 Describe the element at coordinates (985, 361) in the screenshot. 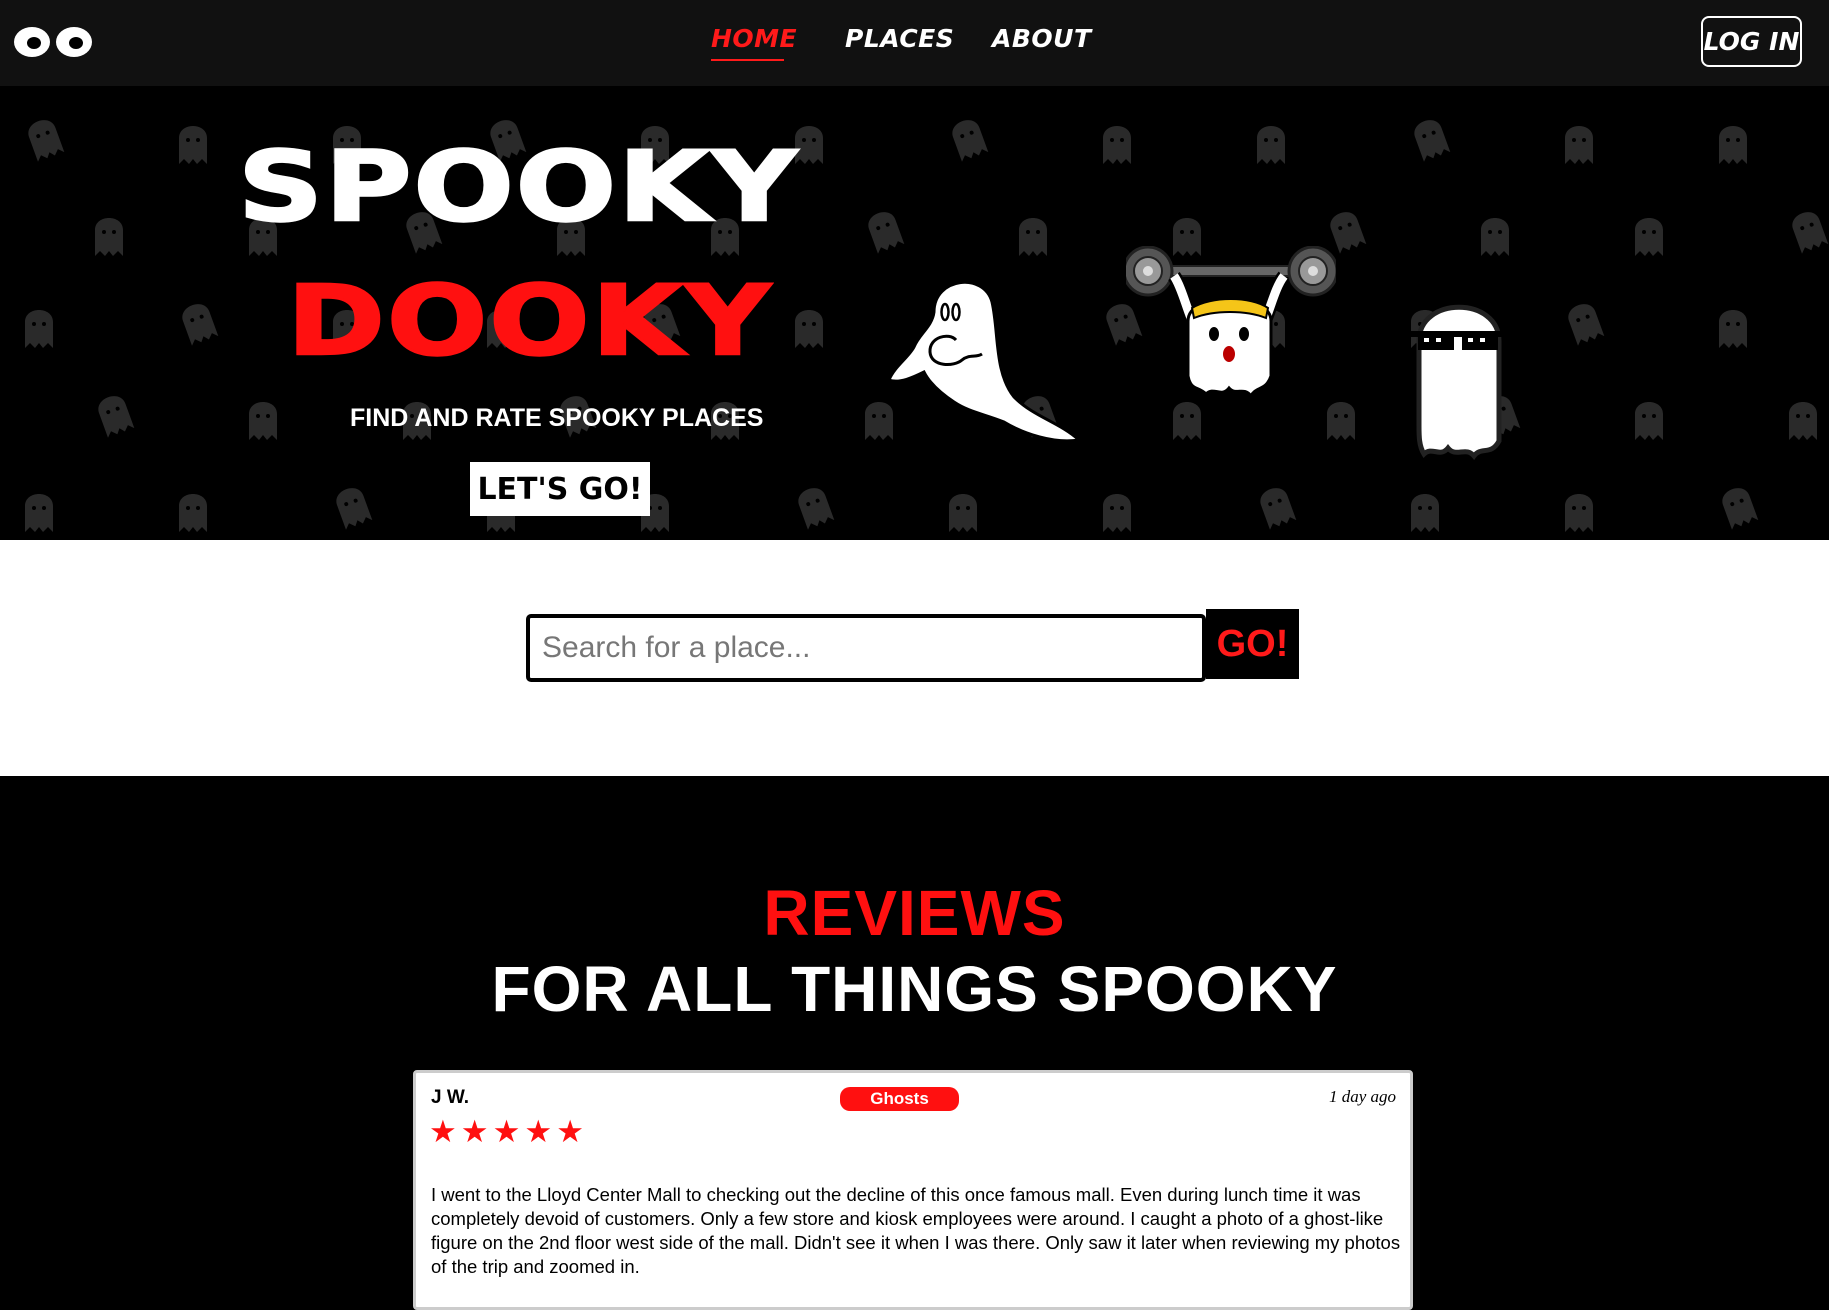

I see `flying-ghost-icon` at that location.